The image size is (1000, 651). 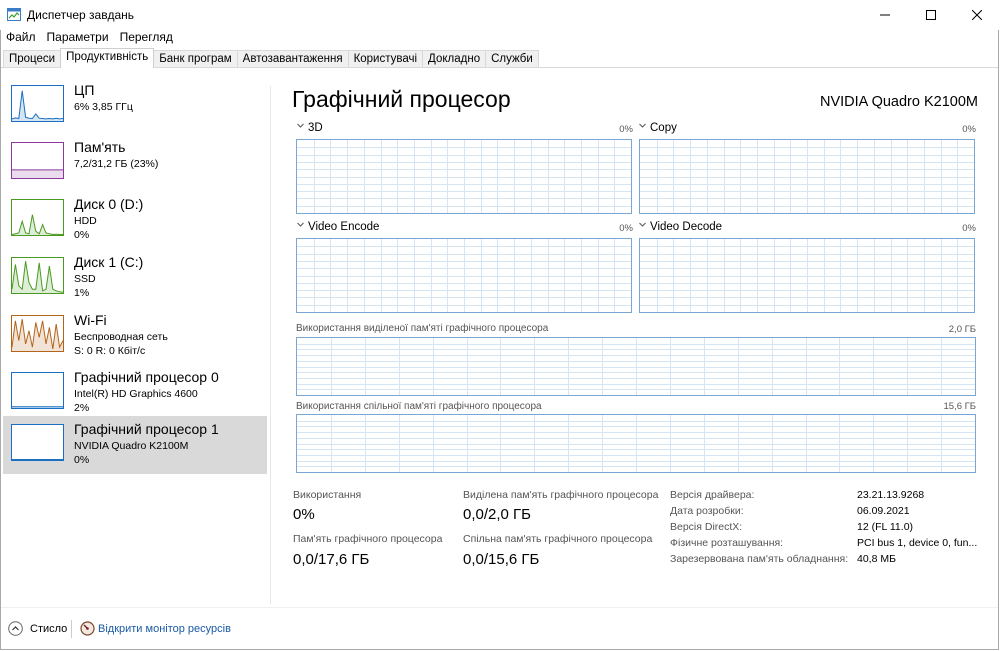 I want to click on driver-date-value: 06.09.2021, so click(x=883, y=511).